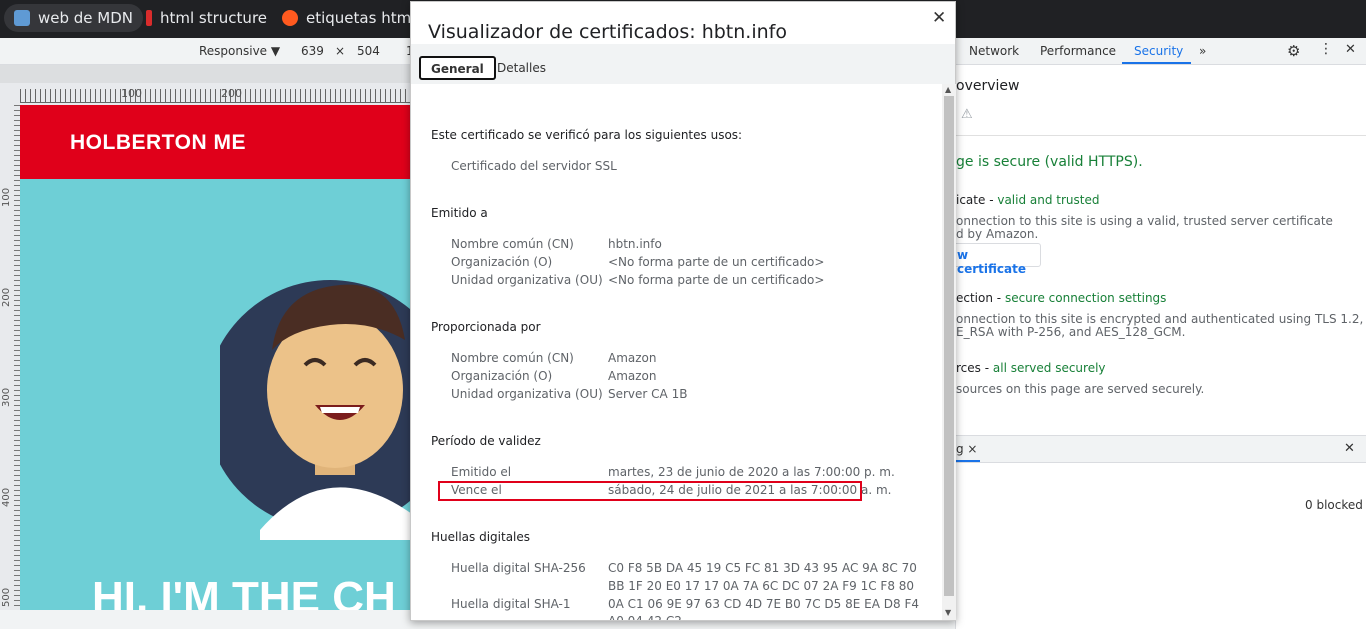 Image resolution: width=1366 pixels, height=629 pixels. Describe the element at coordinates (312, 51) in the screenshot. I see `viewport-width-input: 639` at that location.